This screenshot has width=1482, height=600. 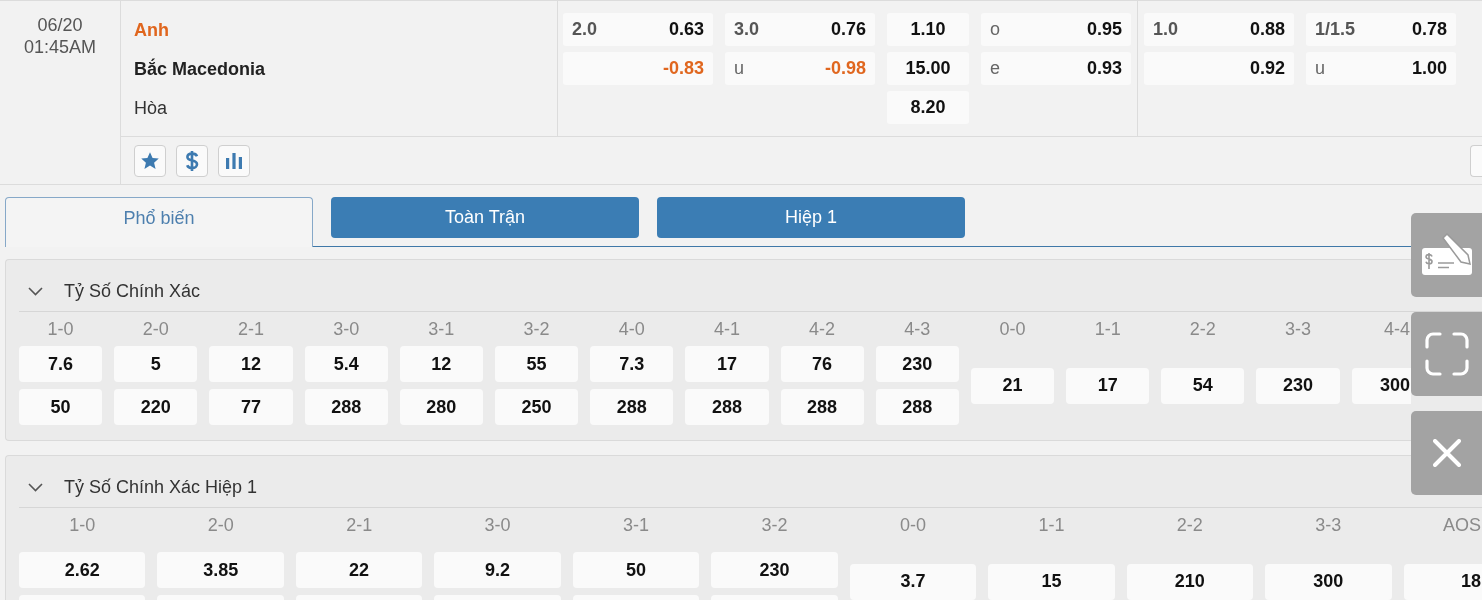 What do you see at coordinates (1335, 29) in the screenshot?
I see `handicap-value: 1/1.5` at bounding box center [1335, 29].